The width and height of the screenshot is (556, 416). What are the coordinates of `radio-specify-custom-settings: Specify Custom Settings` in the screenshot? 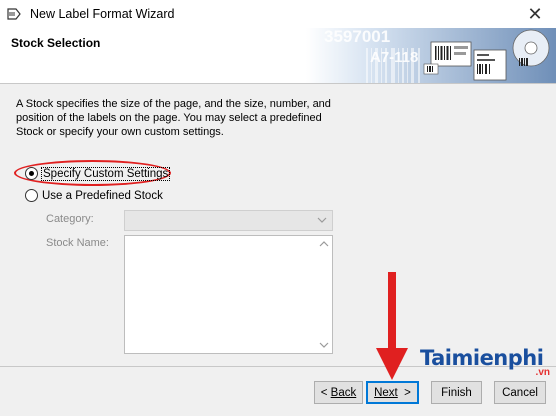 It's located at (98, 173).